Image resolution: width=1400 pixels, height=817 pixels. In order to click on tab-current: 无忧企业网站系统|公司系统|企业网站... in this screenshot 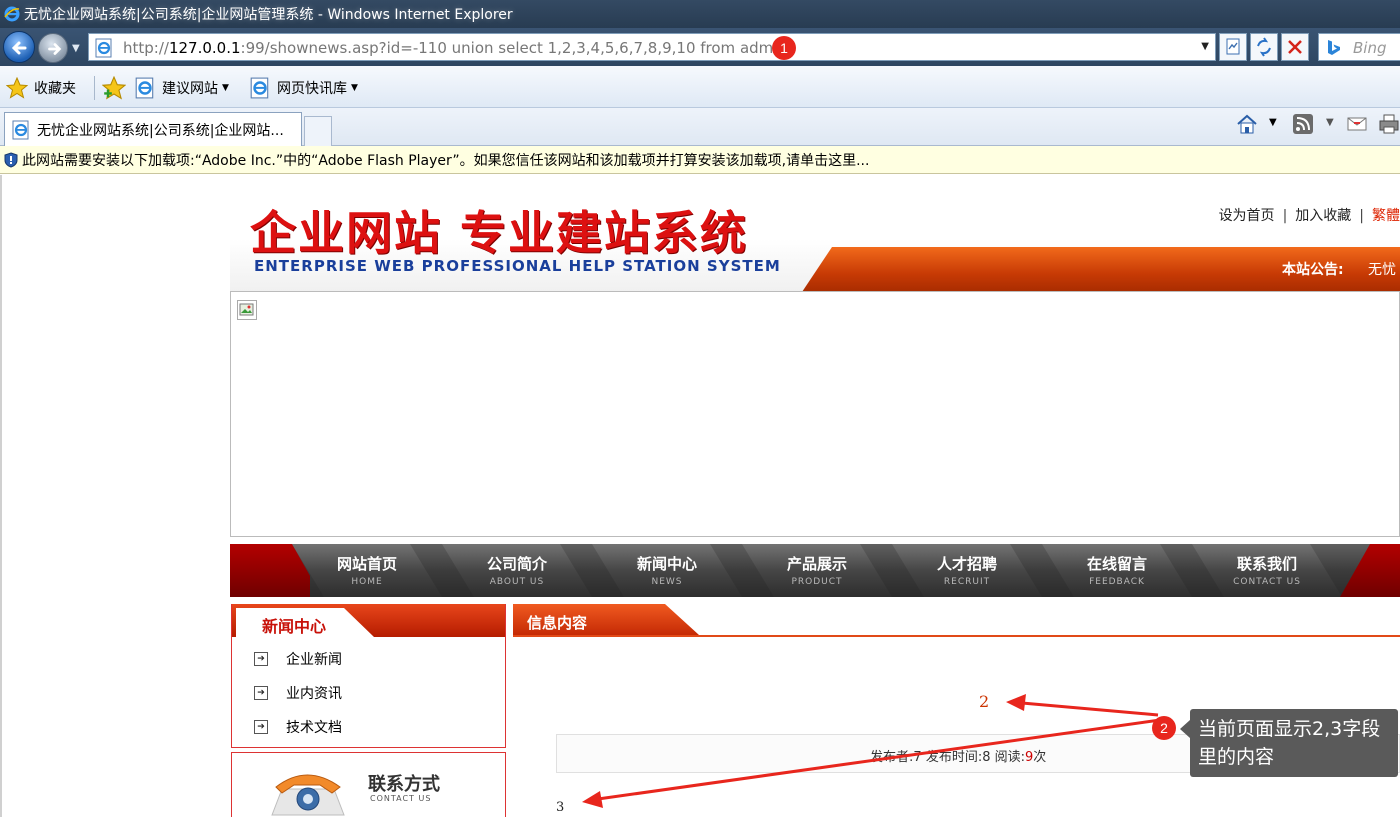, I will do `click(153, 129)`.